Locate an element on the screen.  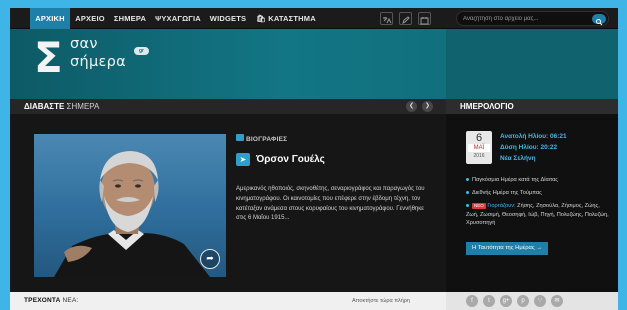
day-identity-button: Η Ταυτότητα της Ημέρας → is located at coordinates (507, 248).